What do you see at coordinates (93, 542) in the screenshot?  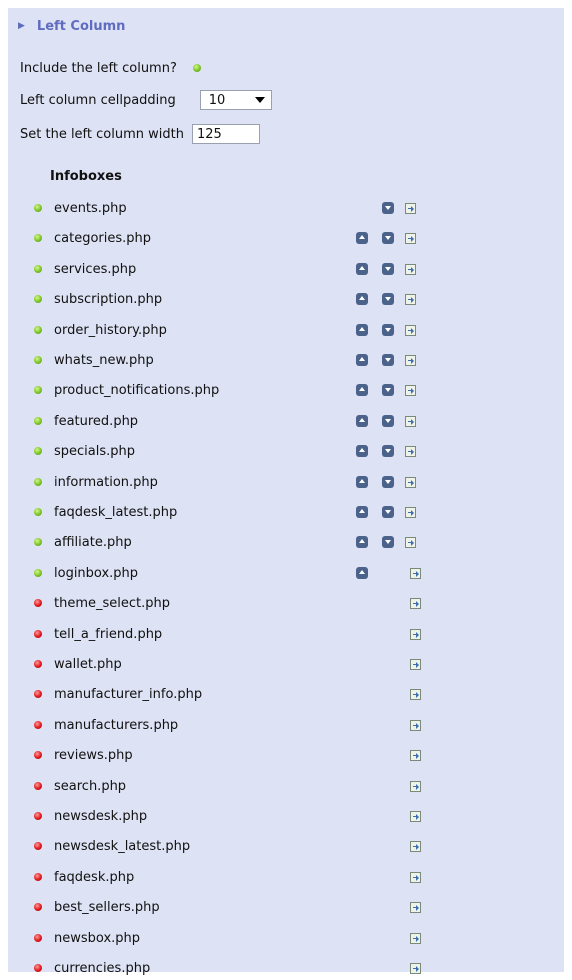 I see `infobox-name: affiliate.php` at bounding box center [93, 542].